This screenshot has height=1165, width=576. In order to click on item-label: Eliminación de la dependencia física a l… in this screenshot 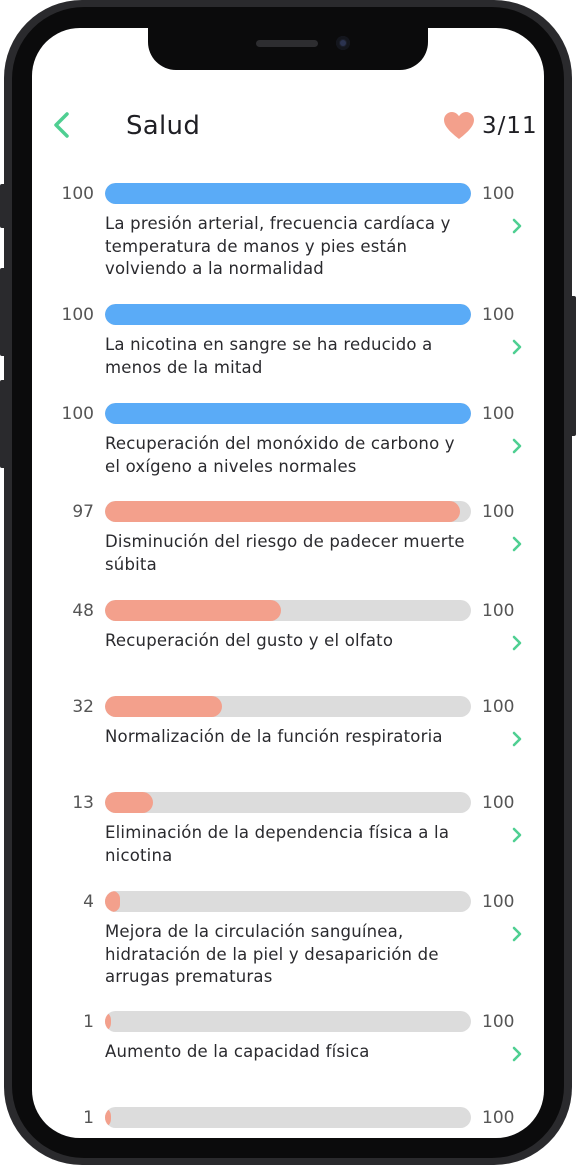, I will do `click(277, 844)`.